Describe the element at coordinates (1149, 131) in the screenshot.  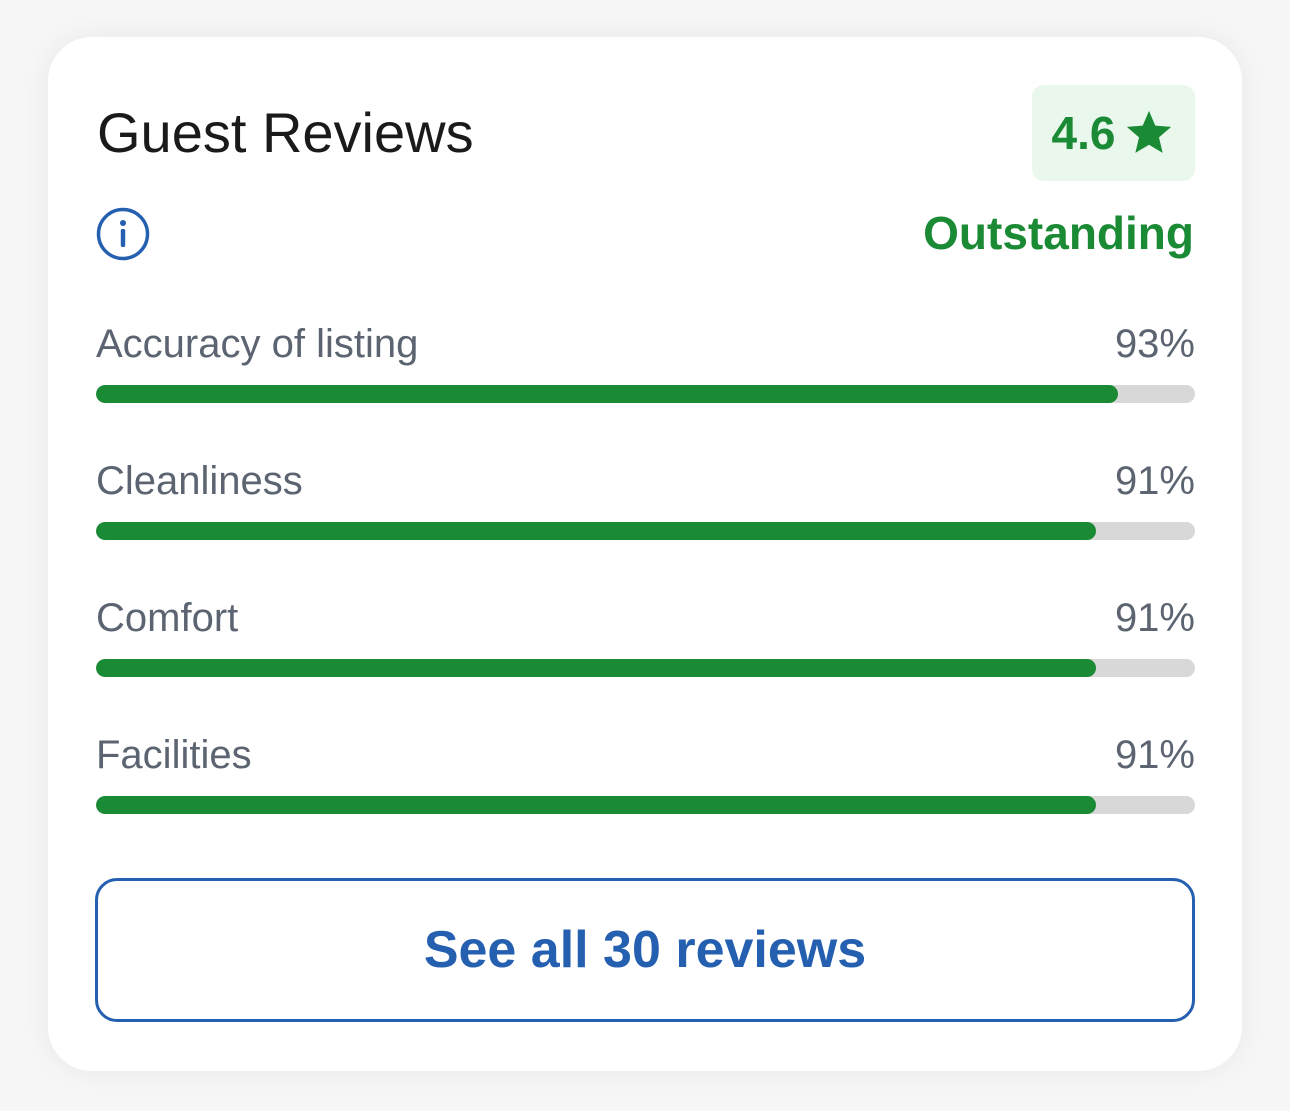
I see `star-icon` at that location.